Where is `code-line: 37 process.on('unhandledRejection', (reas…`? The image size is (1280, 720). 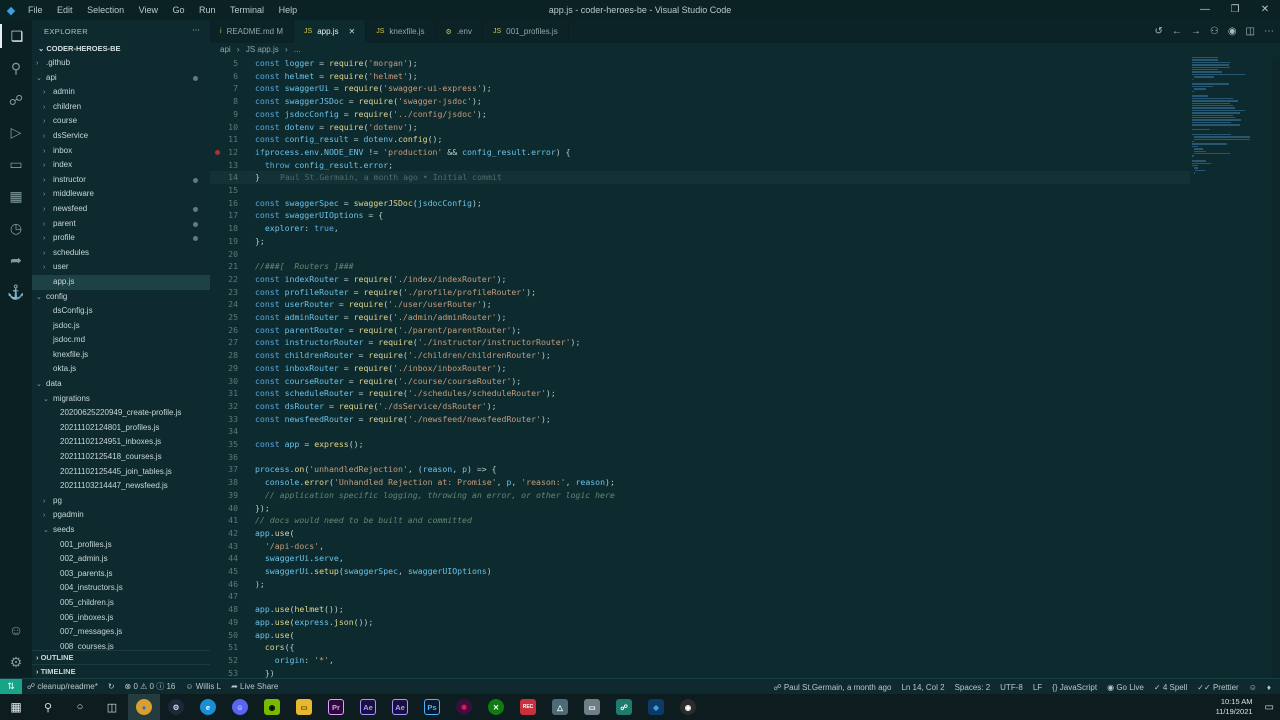 code-line: 37 process.on('unhandledRejection', (reas… is located at coordinates (700, 469).